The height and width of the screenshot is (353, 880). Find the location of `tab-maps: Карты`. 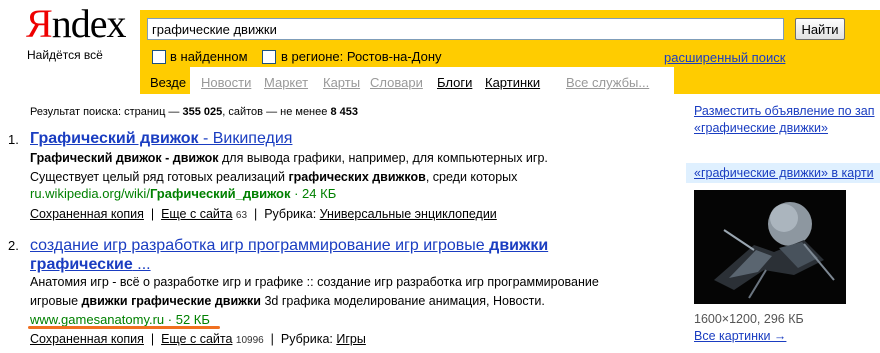

tab-maps: Карты is located at coordinates (341, 82).